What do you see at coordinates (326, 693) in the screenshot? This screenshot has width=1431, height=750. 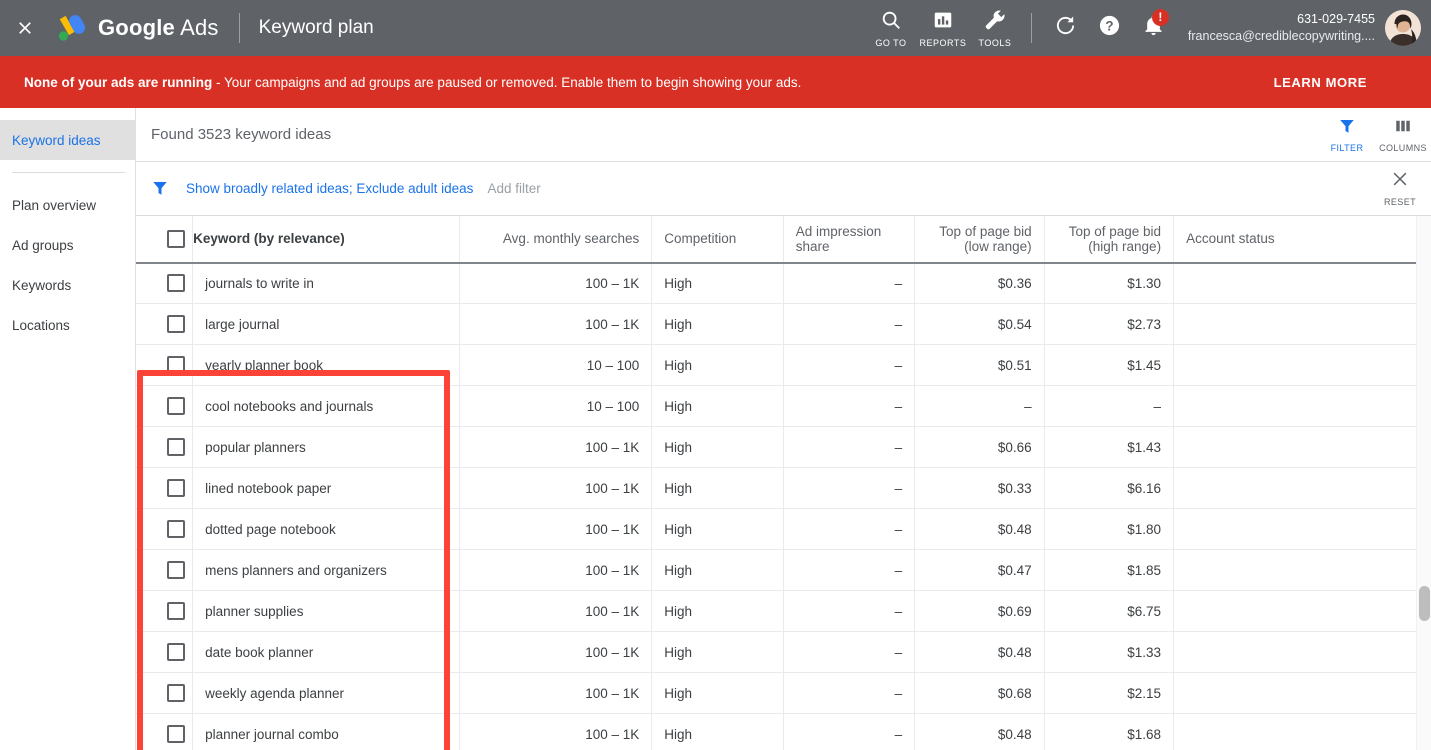 I see `cell-keyword: weekly agenda planner` at bounding box center [326, 693].